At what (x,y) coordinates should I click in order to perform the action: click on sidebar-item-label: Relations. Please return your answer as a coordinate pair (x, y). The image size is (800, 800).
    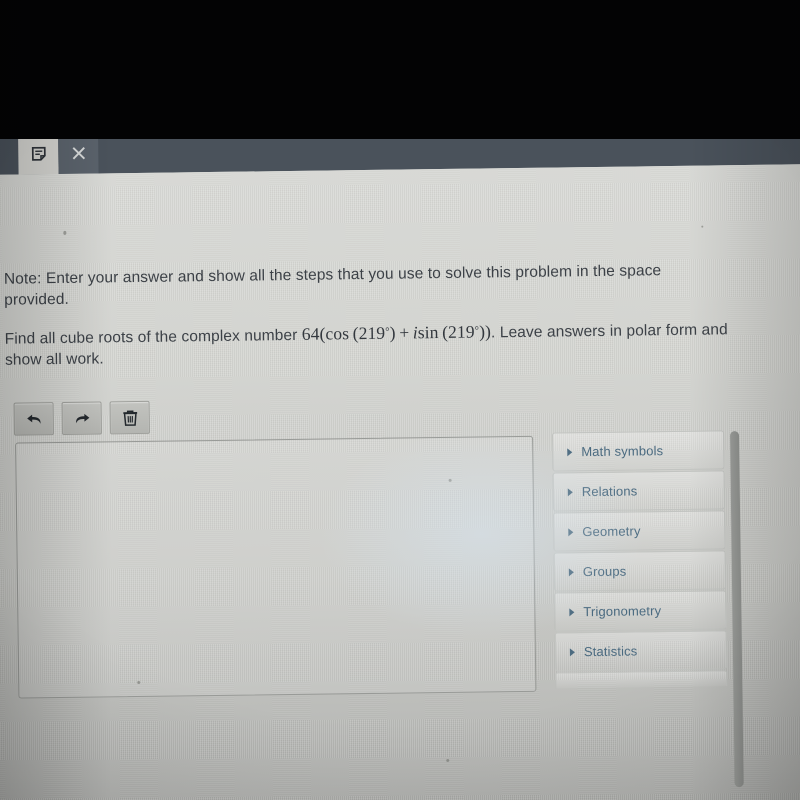
    Looking at the image, I should click on (609, 491).